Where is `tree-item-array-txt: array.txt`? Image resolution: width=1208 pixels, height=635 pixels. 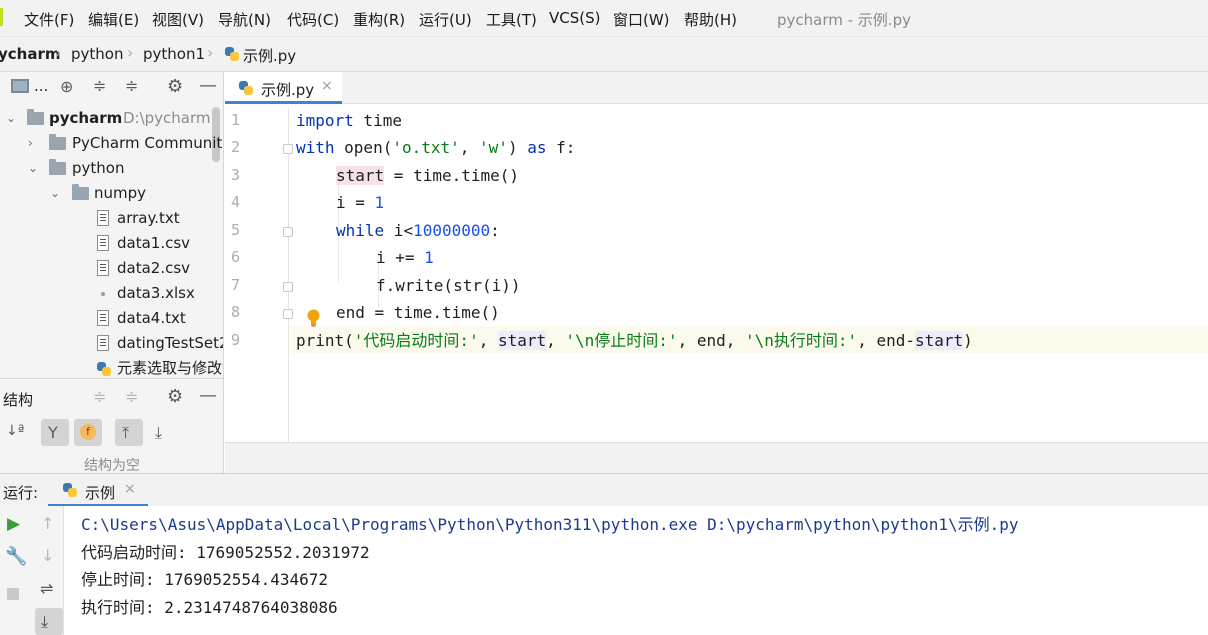
tree-item-array-txt: array.txt is located at coordinates (111, 218).